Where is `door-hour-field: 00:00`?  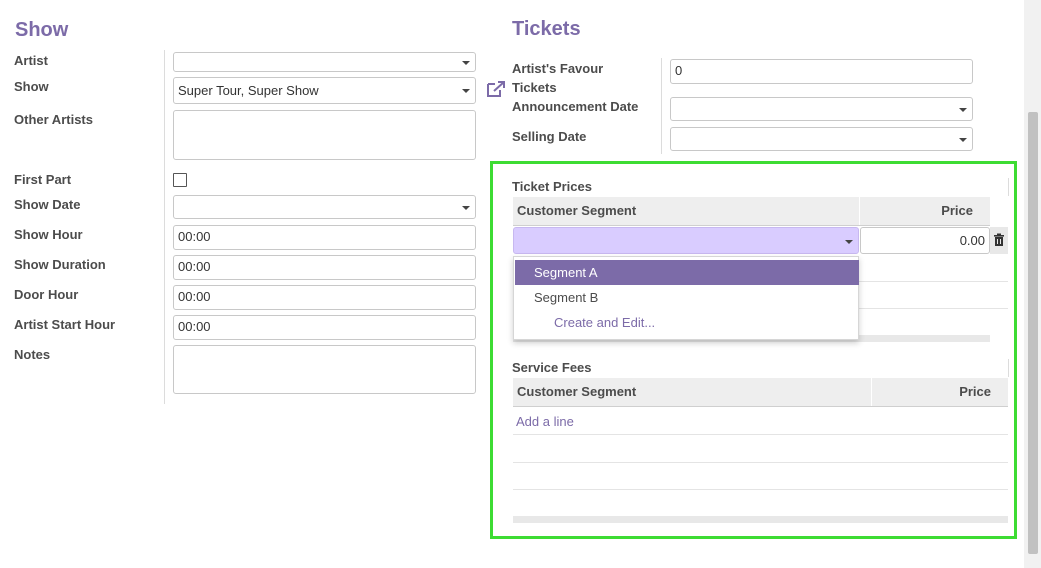
door-hour-field: 00:00 is located at coordinates (324, 297).